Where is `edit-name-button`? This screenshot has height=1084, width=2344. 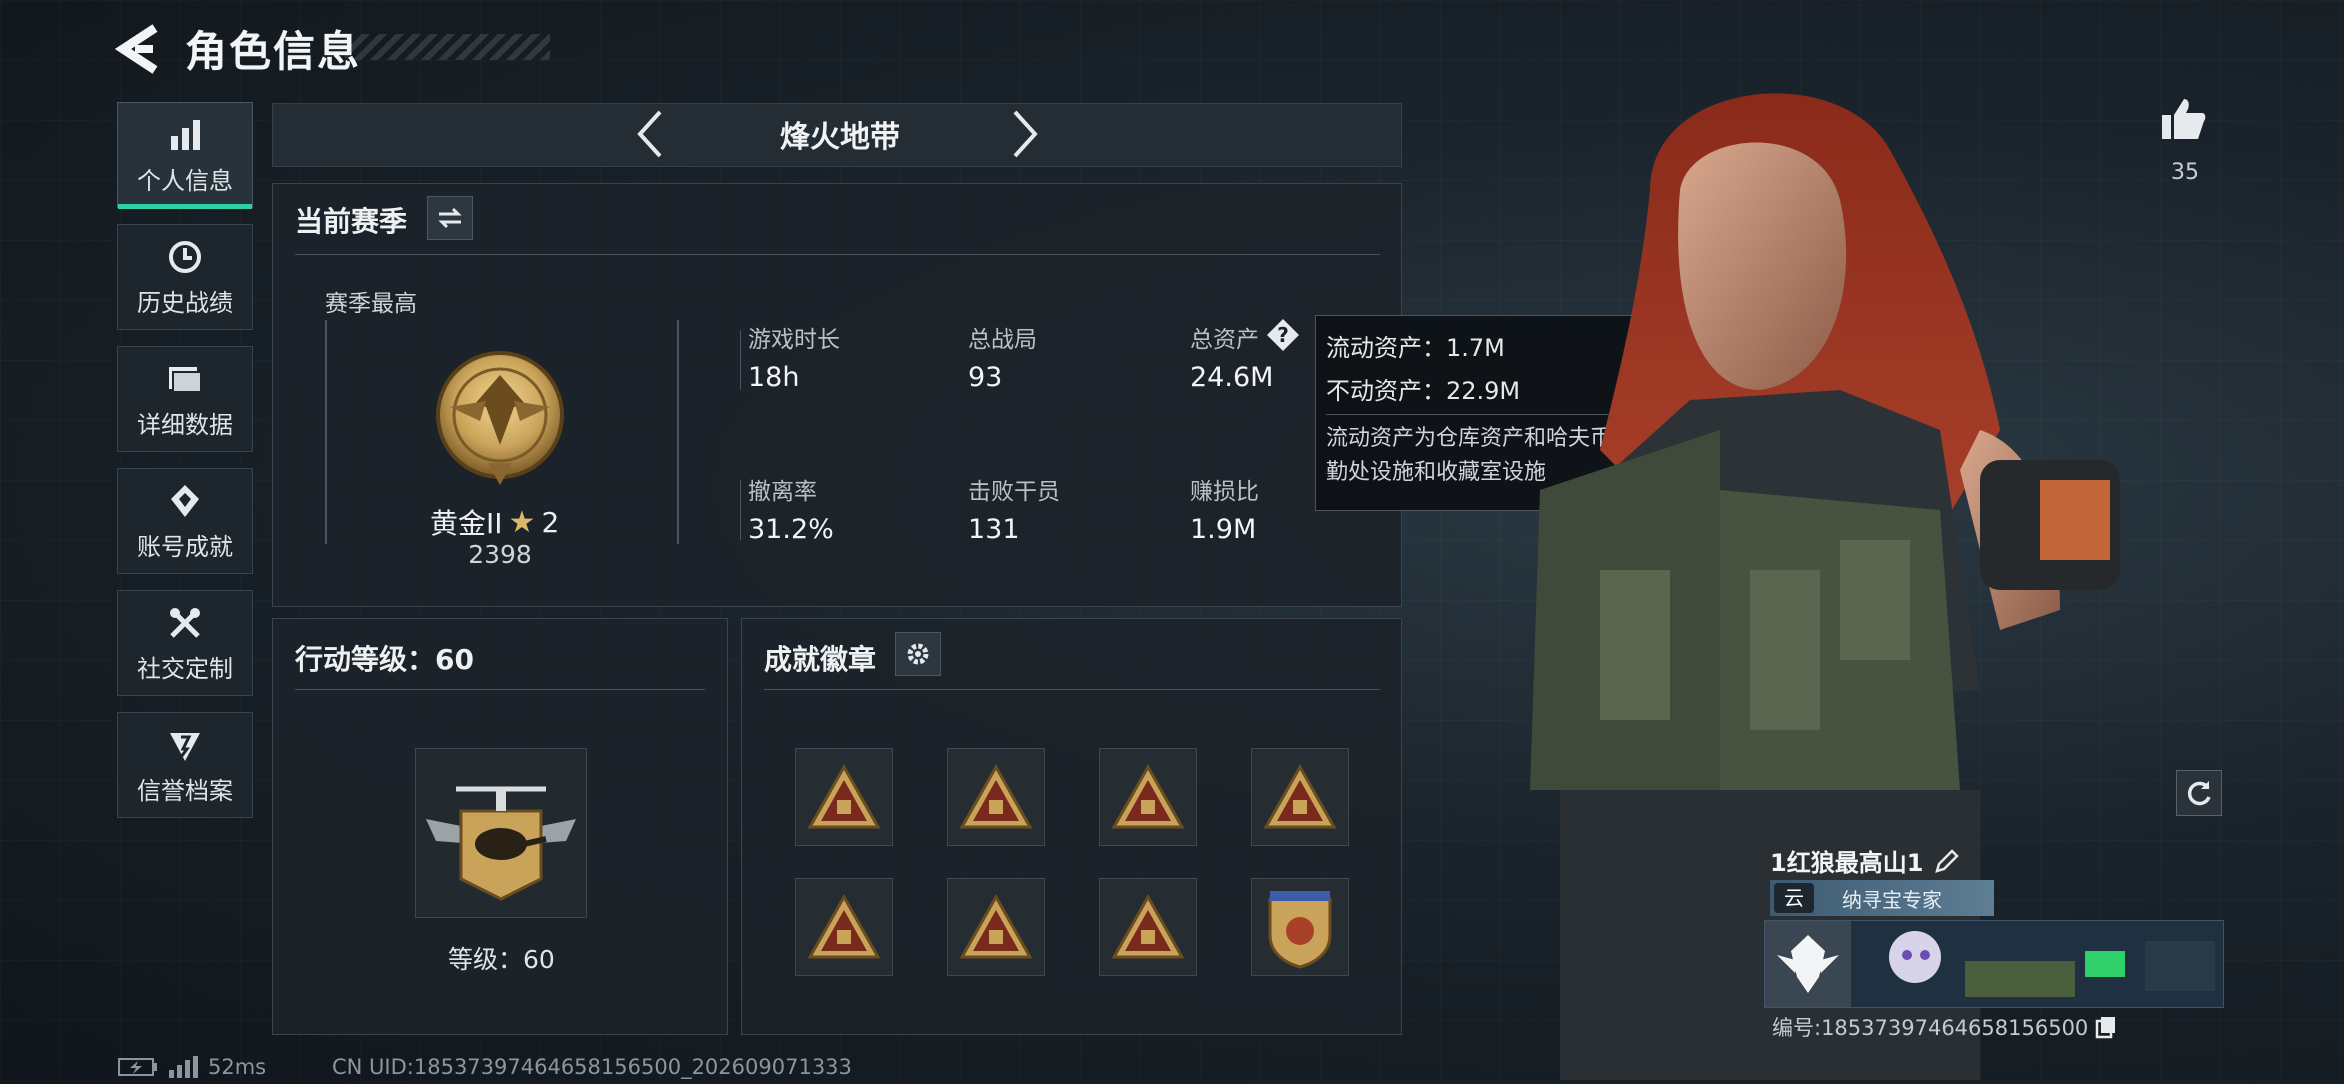 edit-name-button is located at coordinates (1947, 861).